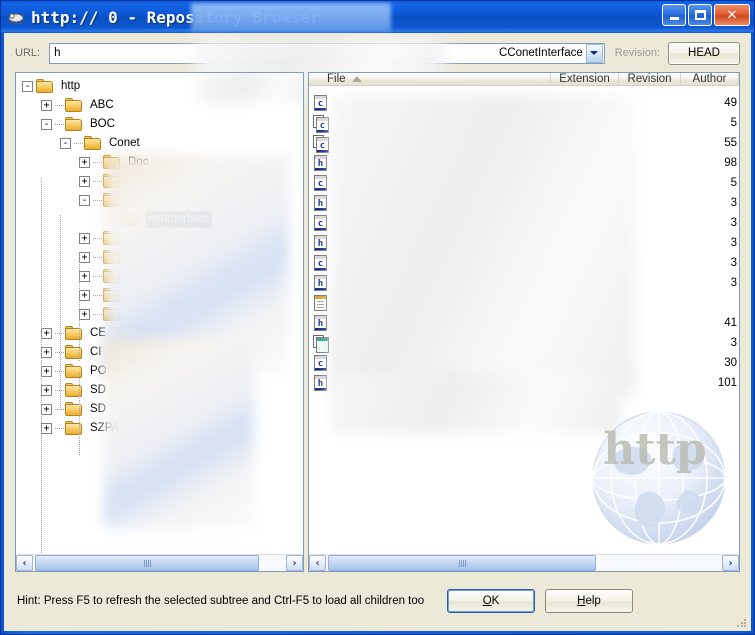 Image resolution: width=755 pixels, height=635 pixels. What do you see at coordinates (102, 105) in the screenshot?
I see `tree-node-label: ABC` at bounding box center [102, 105].